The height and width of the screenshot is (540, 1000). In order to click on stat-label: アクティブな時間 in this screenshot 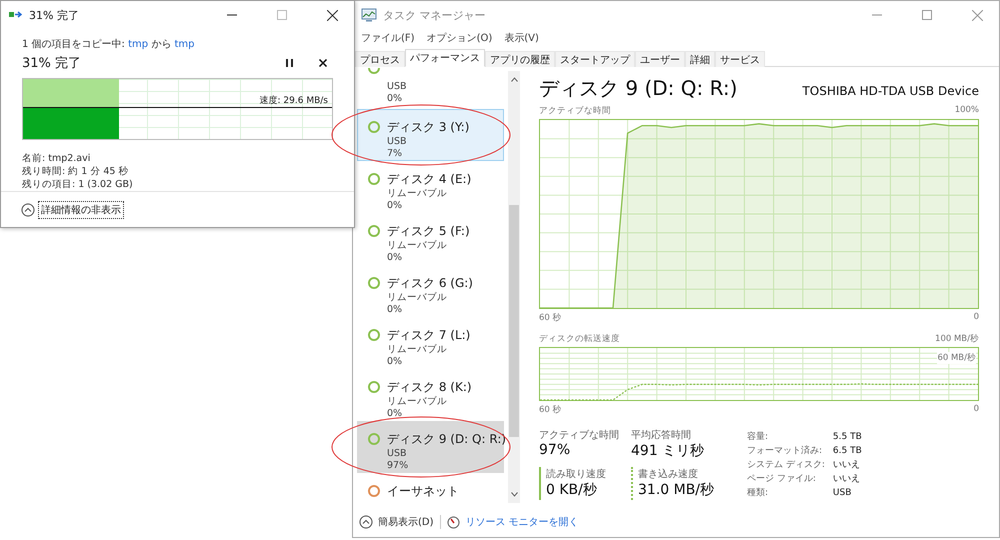, I will do `click(579, 435)`.